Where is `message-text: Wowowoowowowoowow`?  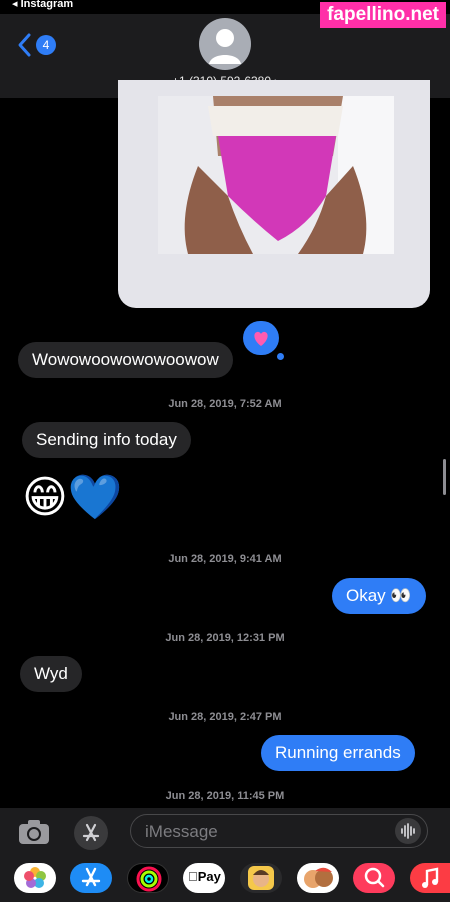 message-text: Wowowoowowowoowow is located at coordinates (125, 359).